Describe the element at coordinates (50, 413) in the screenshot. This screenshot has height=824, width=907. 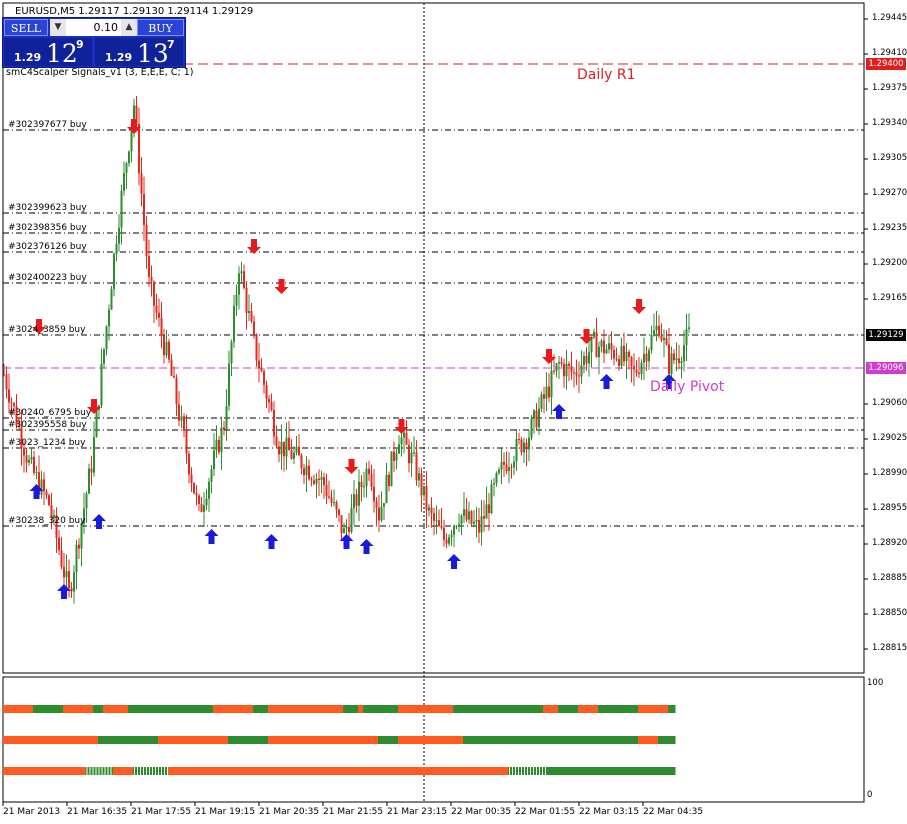
I see `trade-line-label: #30240_6795 buy` at that location.